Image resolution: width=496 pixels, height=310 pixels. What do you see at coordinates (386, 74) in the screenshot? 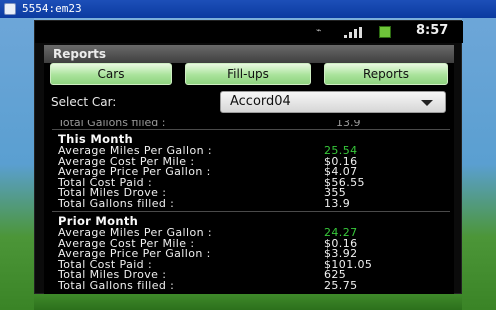
I see `tab-reports: Reports` at bounding box center [386, 74].